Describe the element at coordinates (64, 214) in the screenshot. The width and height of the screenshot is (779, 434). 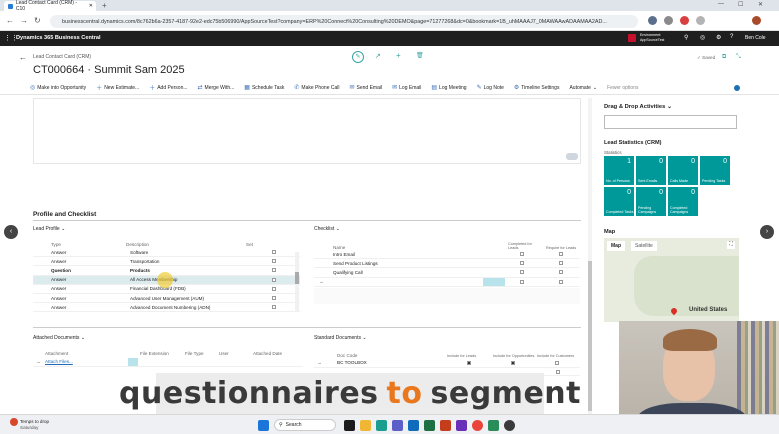
I see `profile-checklist-heading: Profile and Checklist` at that location.